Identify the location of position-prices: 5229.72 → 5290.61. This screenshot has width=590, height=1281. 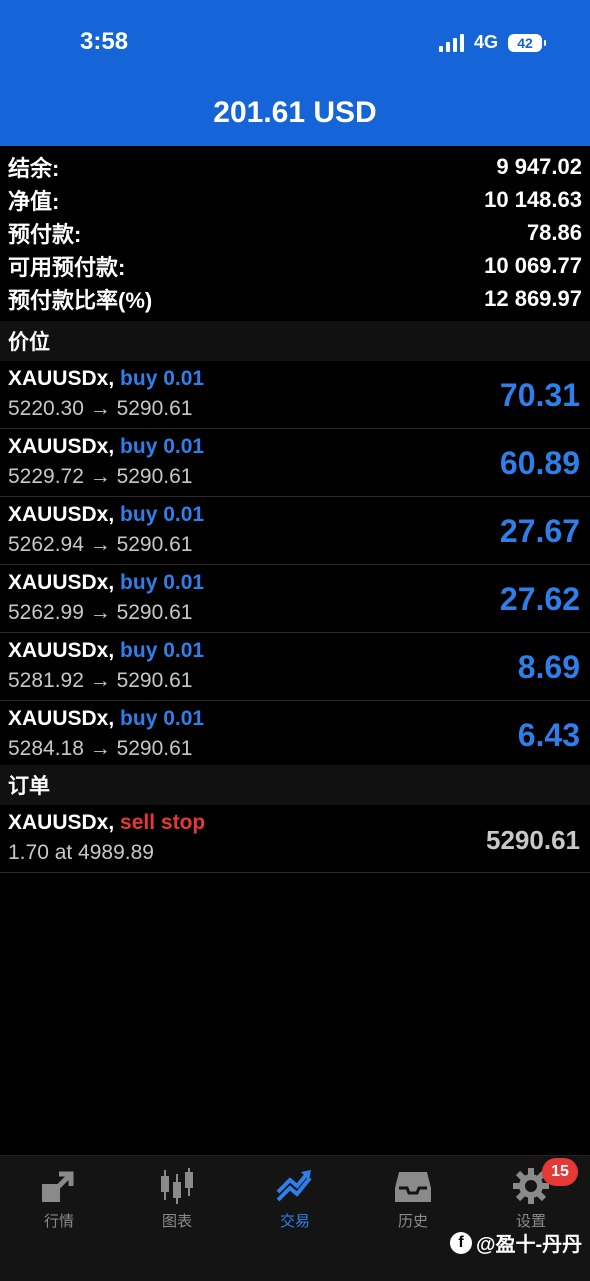
(100, 476).